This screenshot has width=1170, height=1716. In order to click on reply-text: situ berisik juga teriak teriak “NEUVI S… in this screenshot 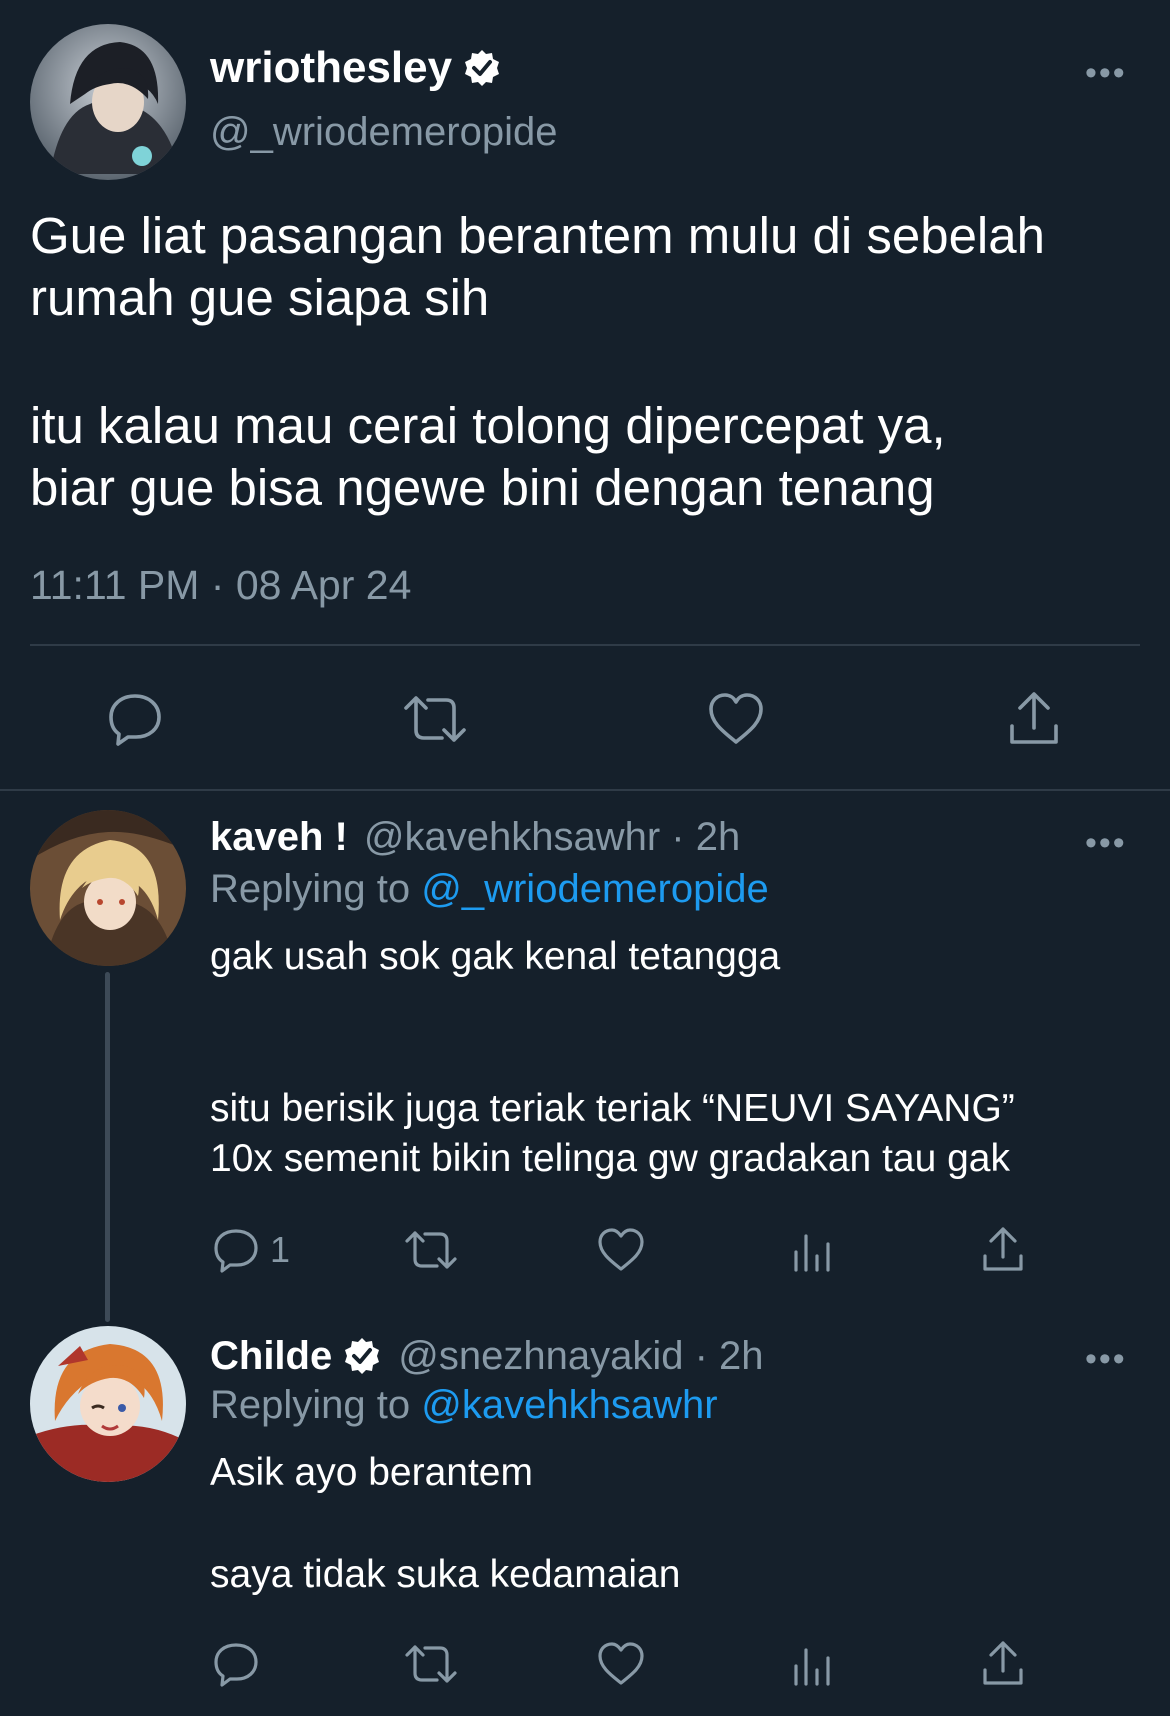, I will do `click(612, 1134)`.